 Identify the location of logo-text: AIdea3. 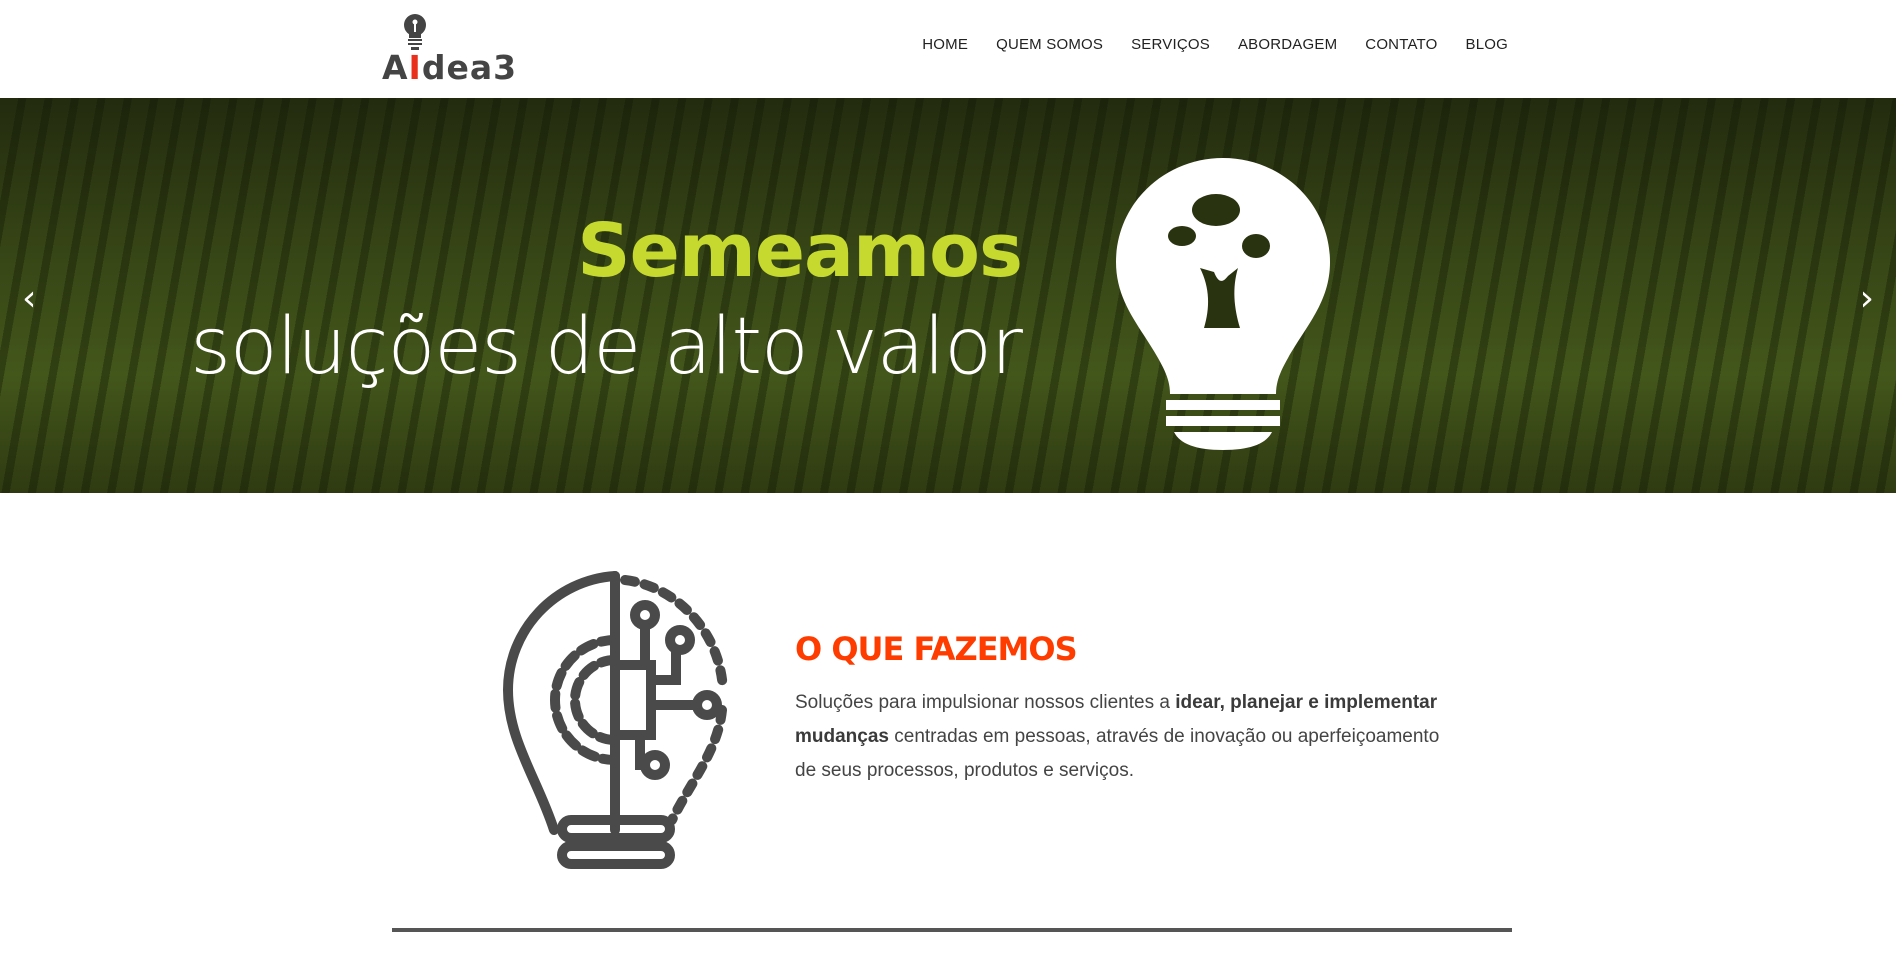
(450, 67).